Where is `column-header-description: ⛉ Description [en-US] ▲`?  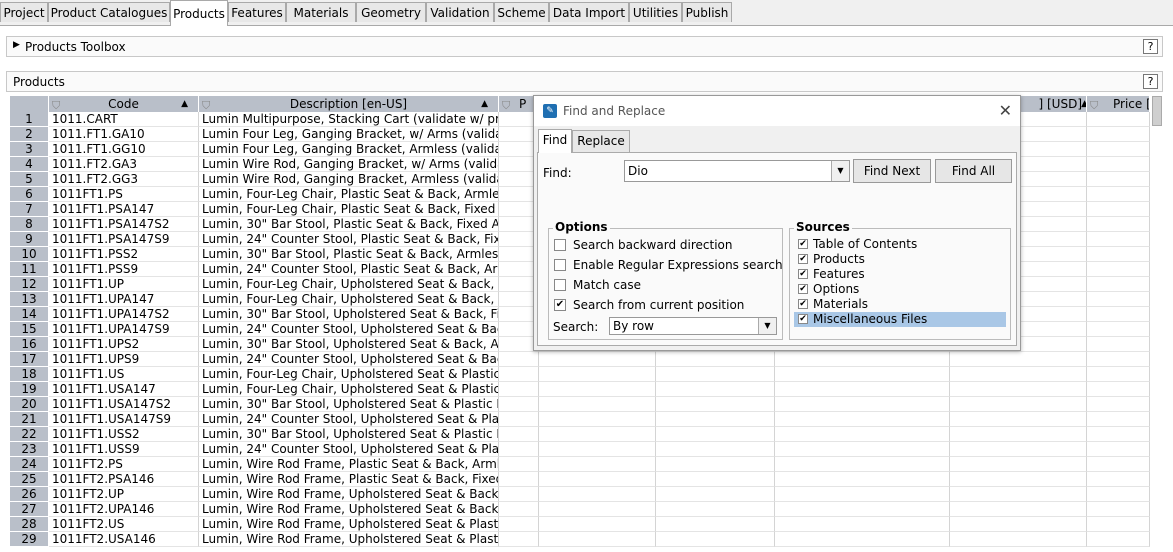 column-header-description: ⛉ Description [en-US] ▲ is located at coordinates (349, 104).